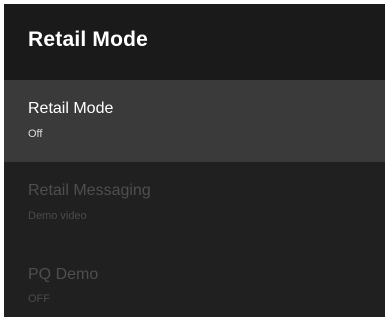 The width and height of the screenshot is (389, 320). What do you see at coordinates (89, 190) in the screenshot?
I see `menu-item-title: Retail Messaging` at bounding box center [89, 190].